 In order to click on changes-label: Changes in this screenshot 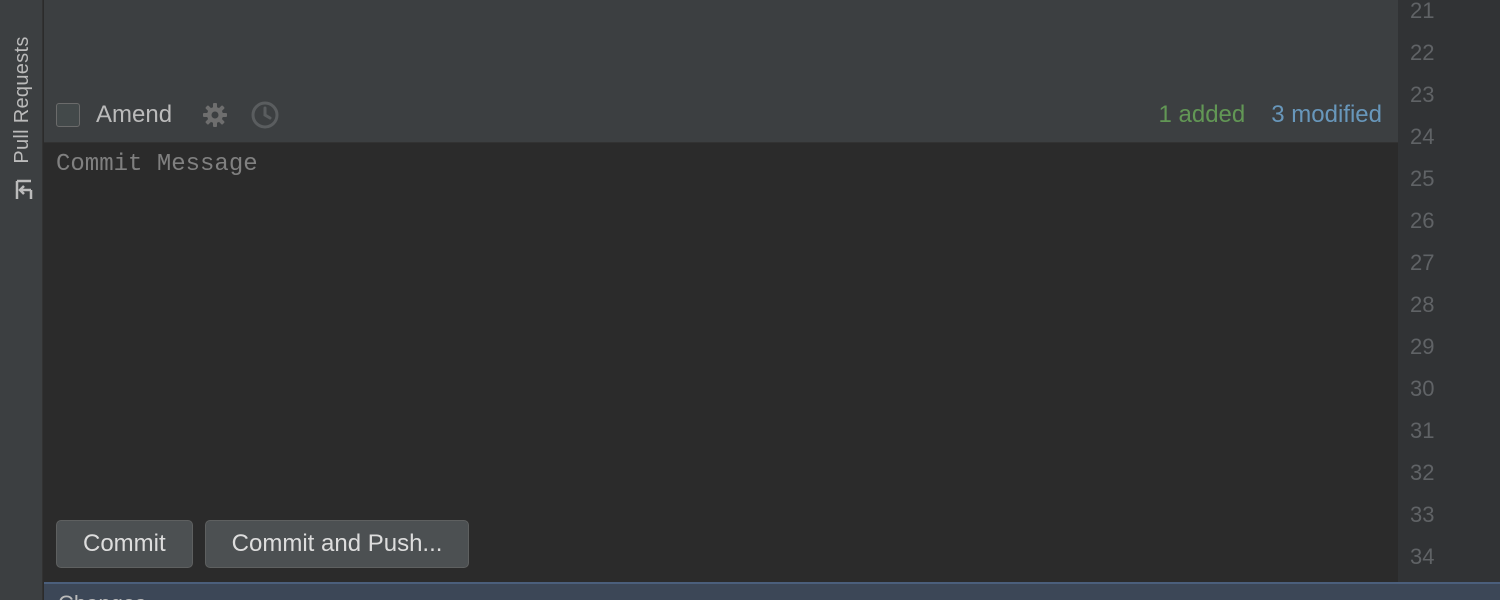, I will do `click(102, 596)`.